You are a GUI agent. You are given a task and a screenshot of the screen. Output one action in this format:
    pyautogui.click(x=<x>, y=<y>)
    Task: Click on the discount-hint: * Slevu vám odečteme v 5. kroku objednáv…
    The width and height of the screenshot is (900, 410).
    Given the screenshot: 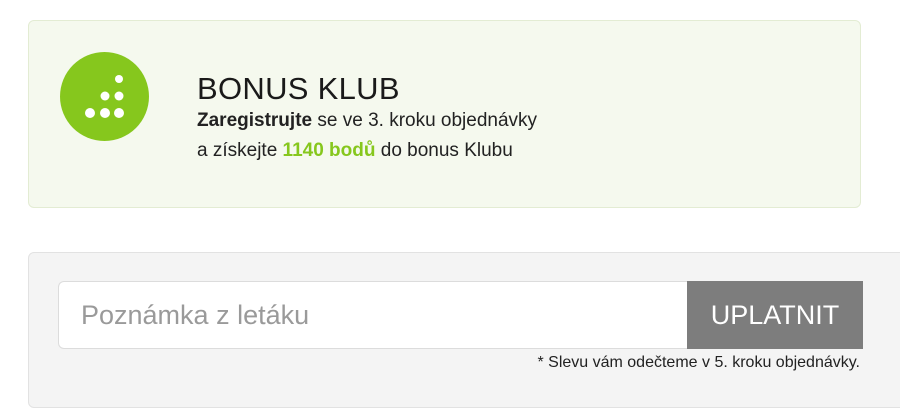 What is the action you would take?
    pyautogui.click(x=698, y=362)
    